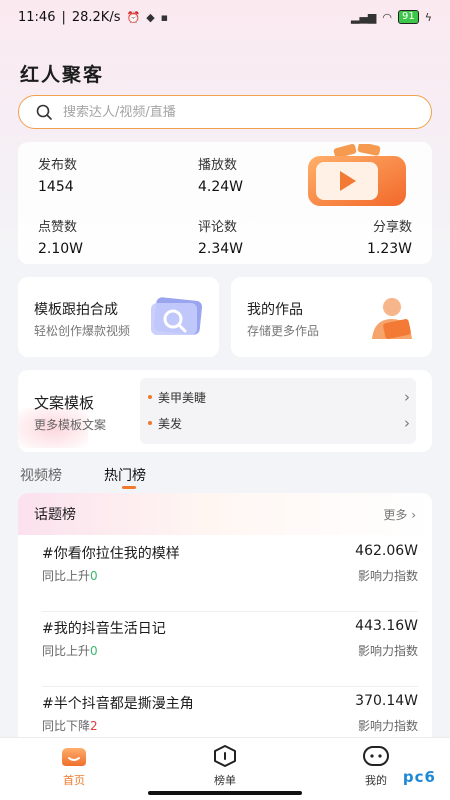  What do you see at coordinates (76, 310) in the screenshot?
I see `feature-title: 模板跟拍合成` at bounding box center [76, 310].